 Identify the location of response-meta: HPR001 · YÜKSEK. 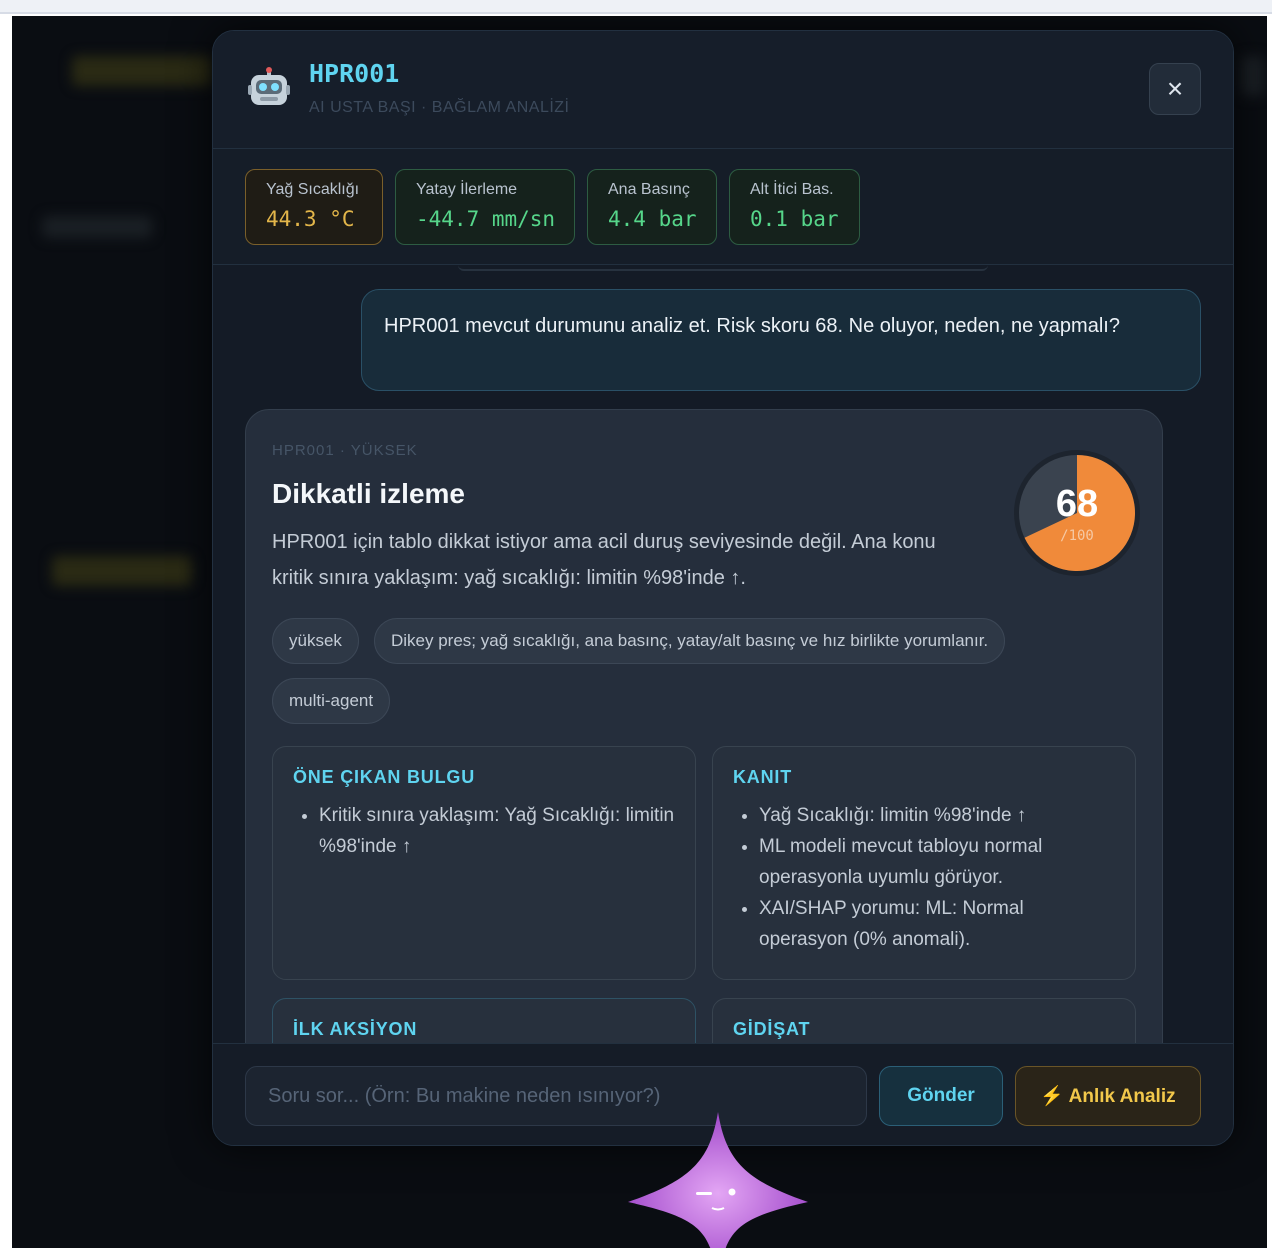
(345, 450).